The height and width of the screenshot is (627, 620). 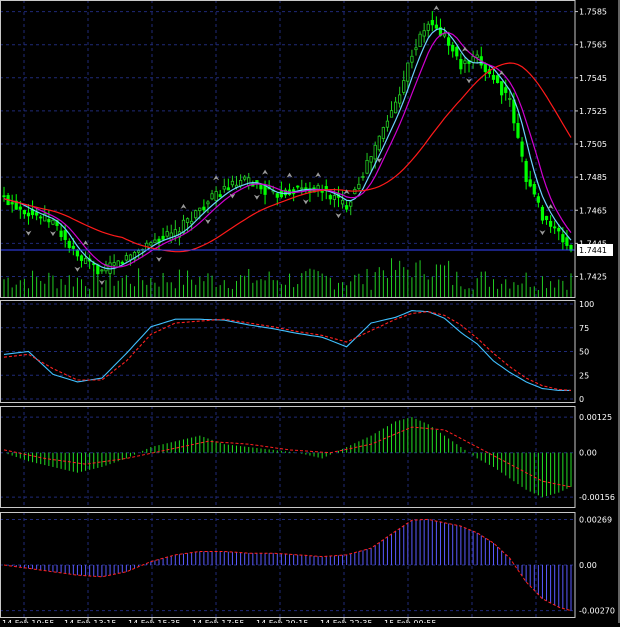 I want to click on price-axis-tick-label: 1.7485, so click(x=593, y=177).